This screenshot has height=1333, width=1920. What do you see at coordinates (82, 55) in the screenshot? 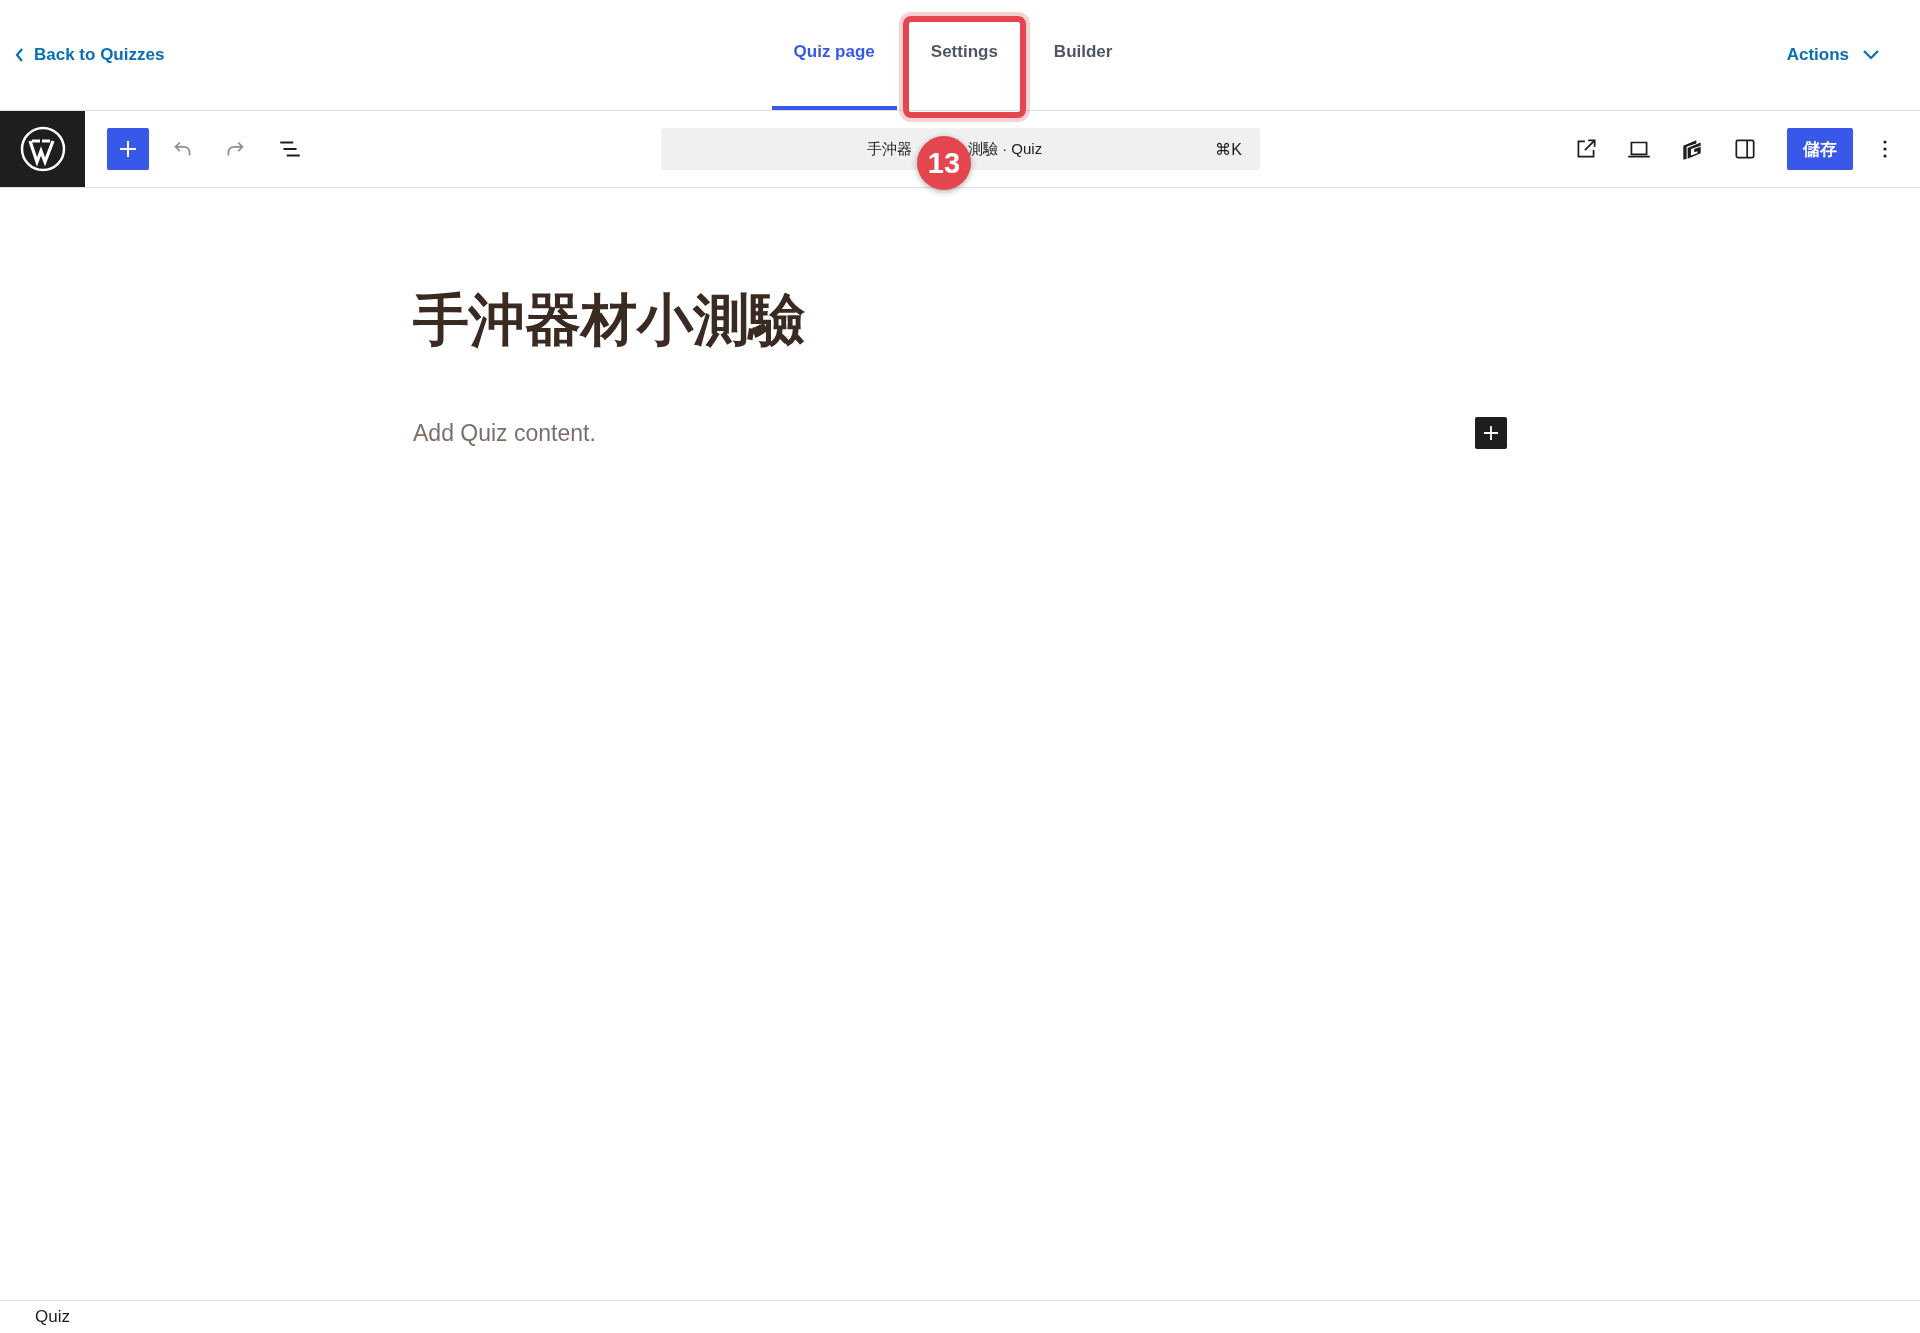
I see `back-link: Back to Quizzes` at bounding box center [82, 55].